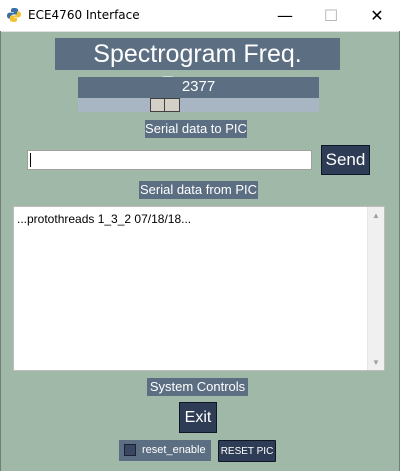 The width and height of the screenshot is (400, 471). Describe the element at coordinates (198, 417) in the screenshot. I see `exit-button: Exit` at that location.